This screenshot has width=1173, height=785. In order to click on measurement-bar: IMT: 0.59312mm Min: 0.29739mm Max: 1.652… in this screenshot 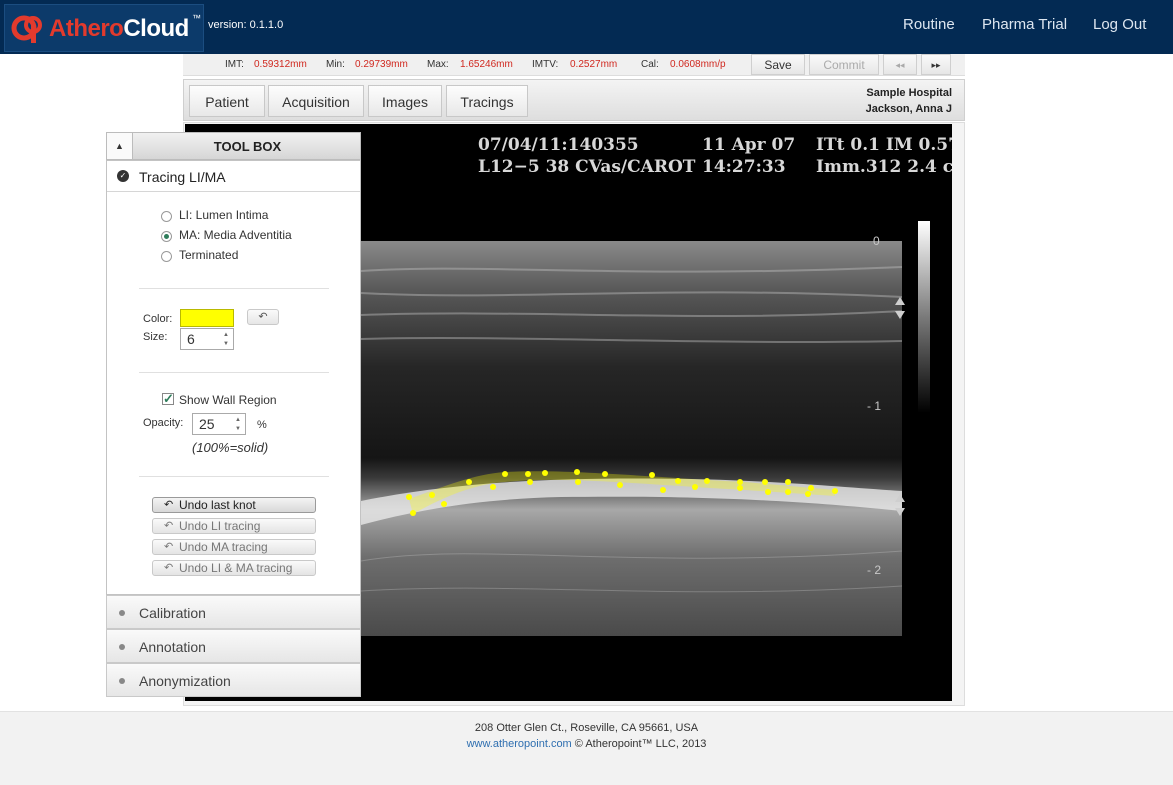, I will do `click(574, 65)`.